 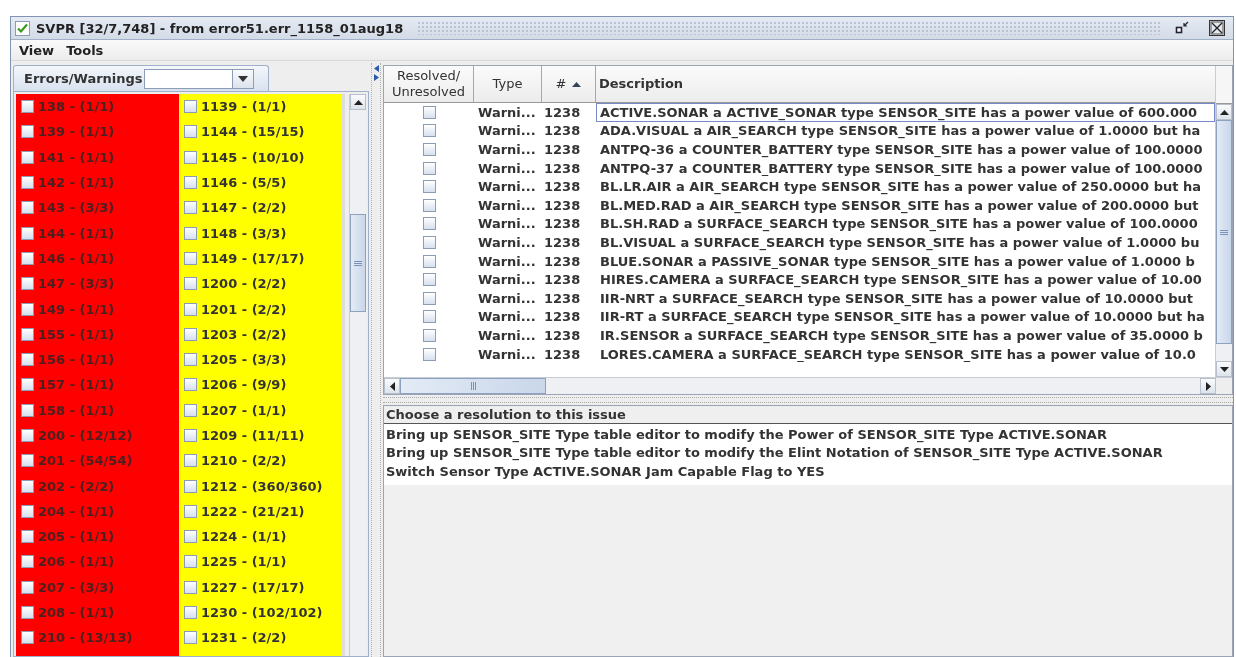 What do you see at coordinates (376, 77) in the screenshot?
I see `expand-right-icon` at bounding box center [376, 77].